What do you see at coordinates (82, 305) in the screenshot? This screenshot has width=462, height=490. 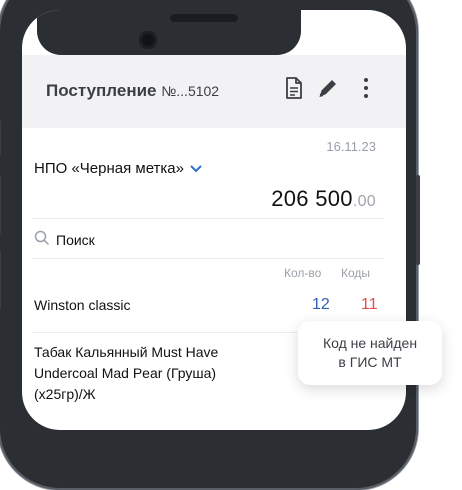 I see `product-name: Winston classic` at bounding box center [82, 305].